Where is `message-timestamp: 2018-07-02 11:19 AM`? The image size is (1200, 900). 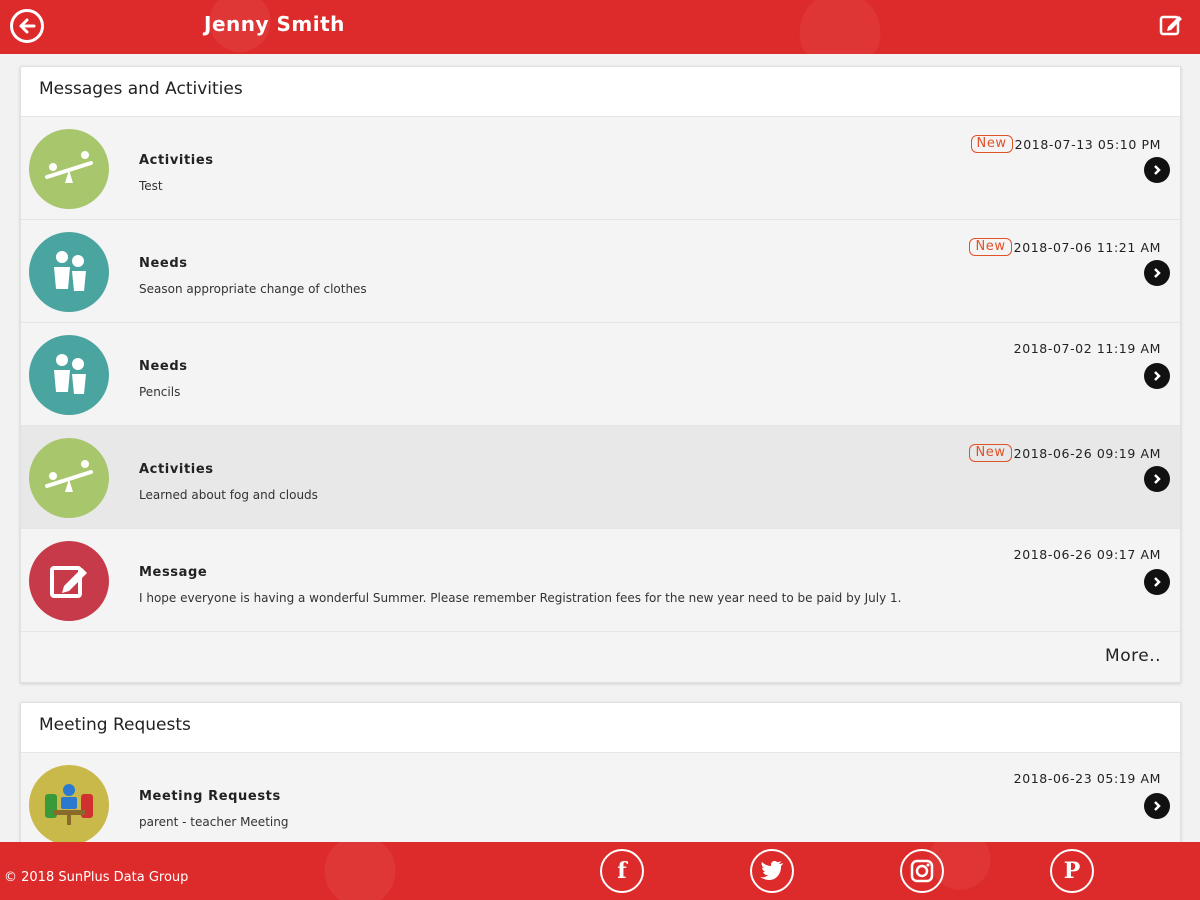
message-timestamp: 2018-07-02 11:19 AM is located at coordinates (1087, 348).